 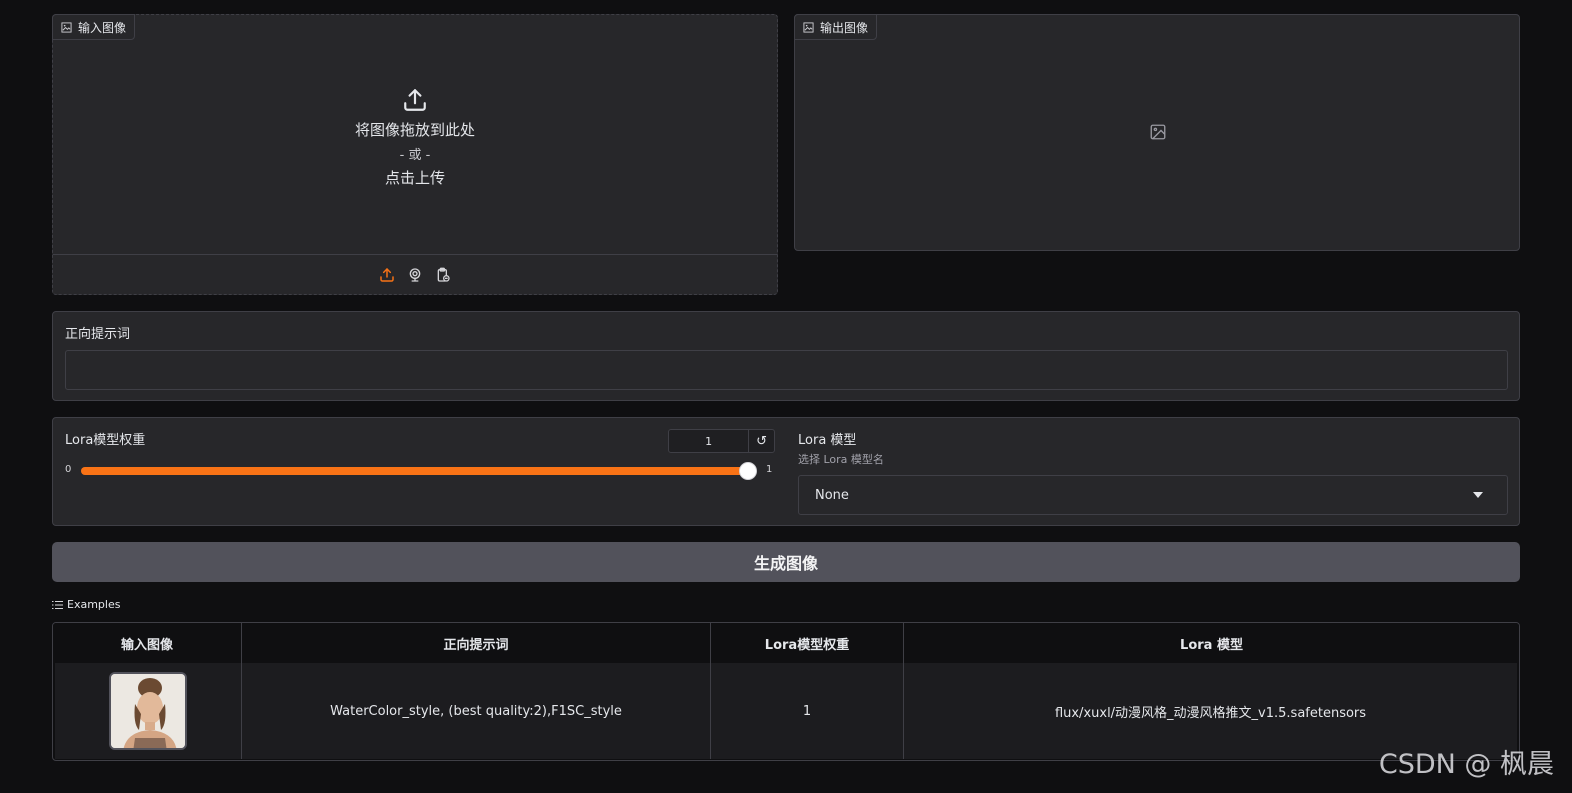 I want to click on reset-button: ↺, so click(x=761, y=441).